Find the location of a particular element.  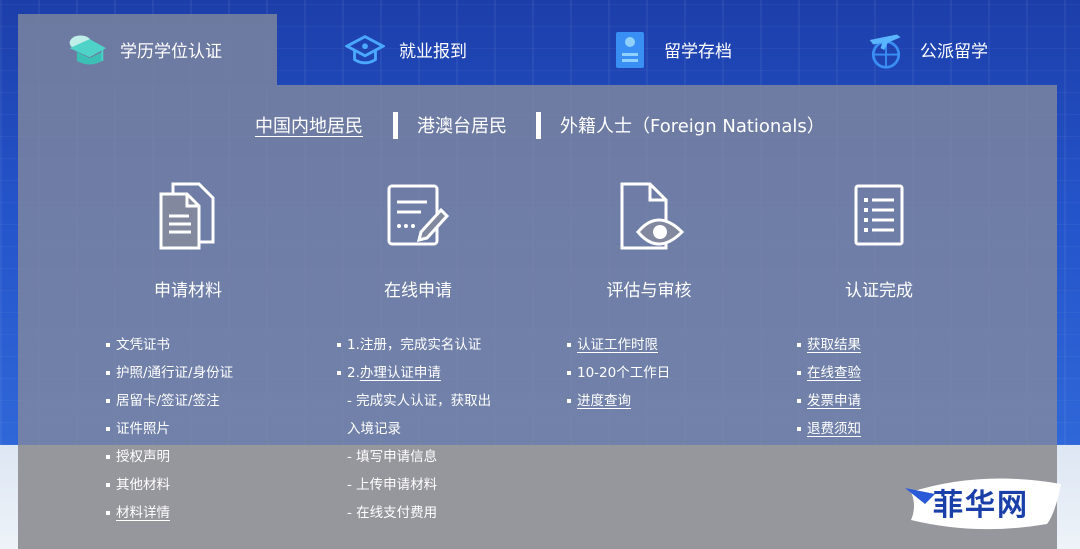

list-item: 获取结果 is located at coordinates (829, 350).